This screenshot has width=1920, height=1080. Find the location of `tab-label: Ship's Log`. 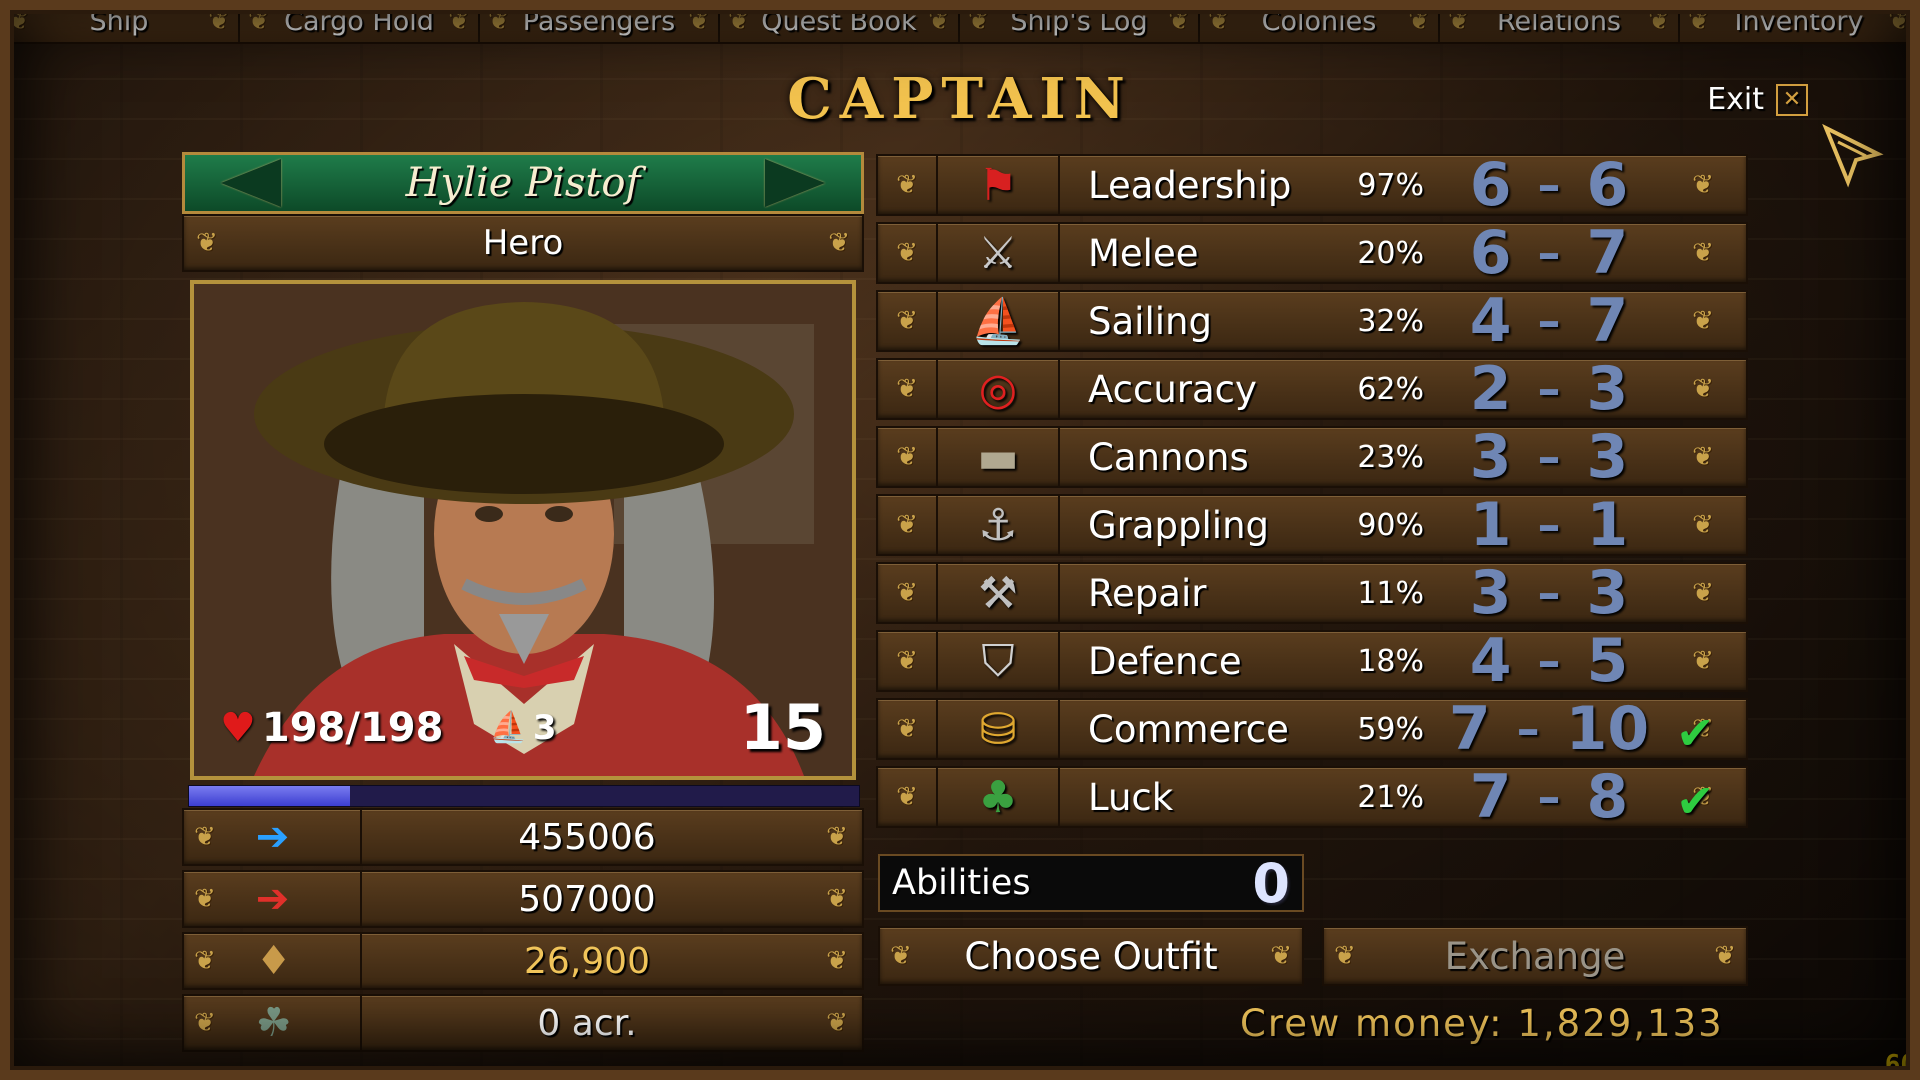

tab-label: Ship's Log is located at coordinates (1079, 21).